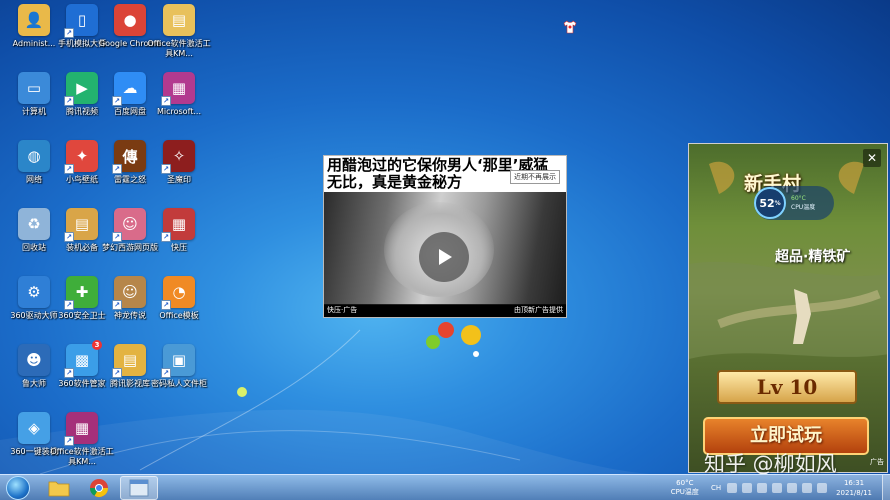 The image size is (890, 500). What do you see at coordinates (803, 207) in the screenshot?
I see `cpu-temp-label: CPU温度` at bounding box center [803, 207].